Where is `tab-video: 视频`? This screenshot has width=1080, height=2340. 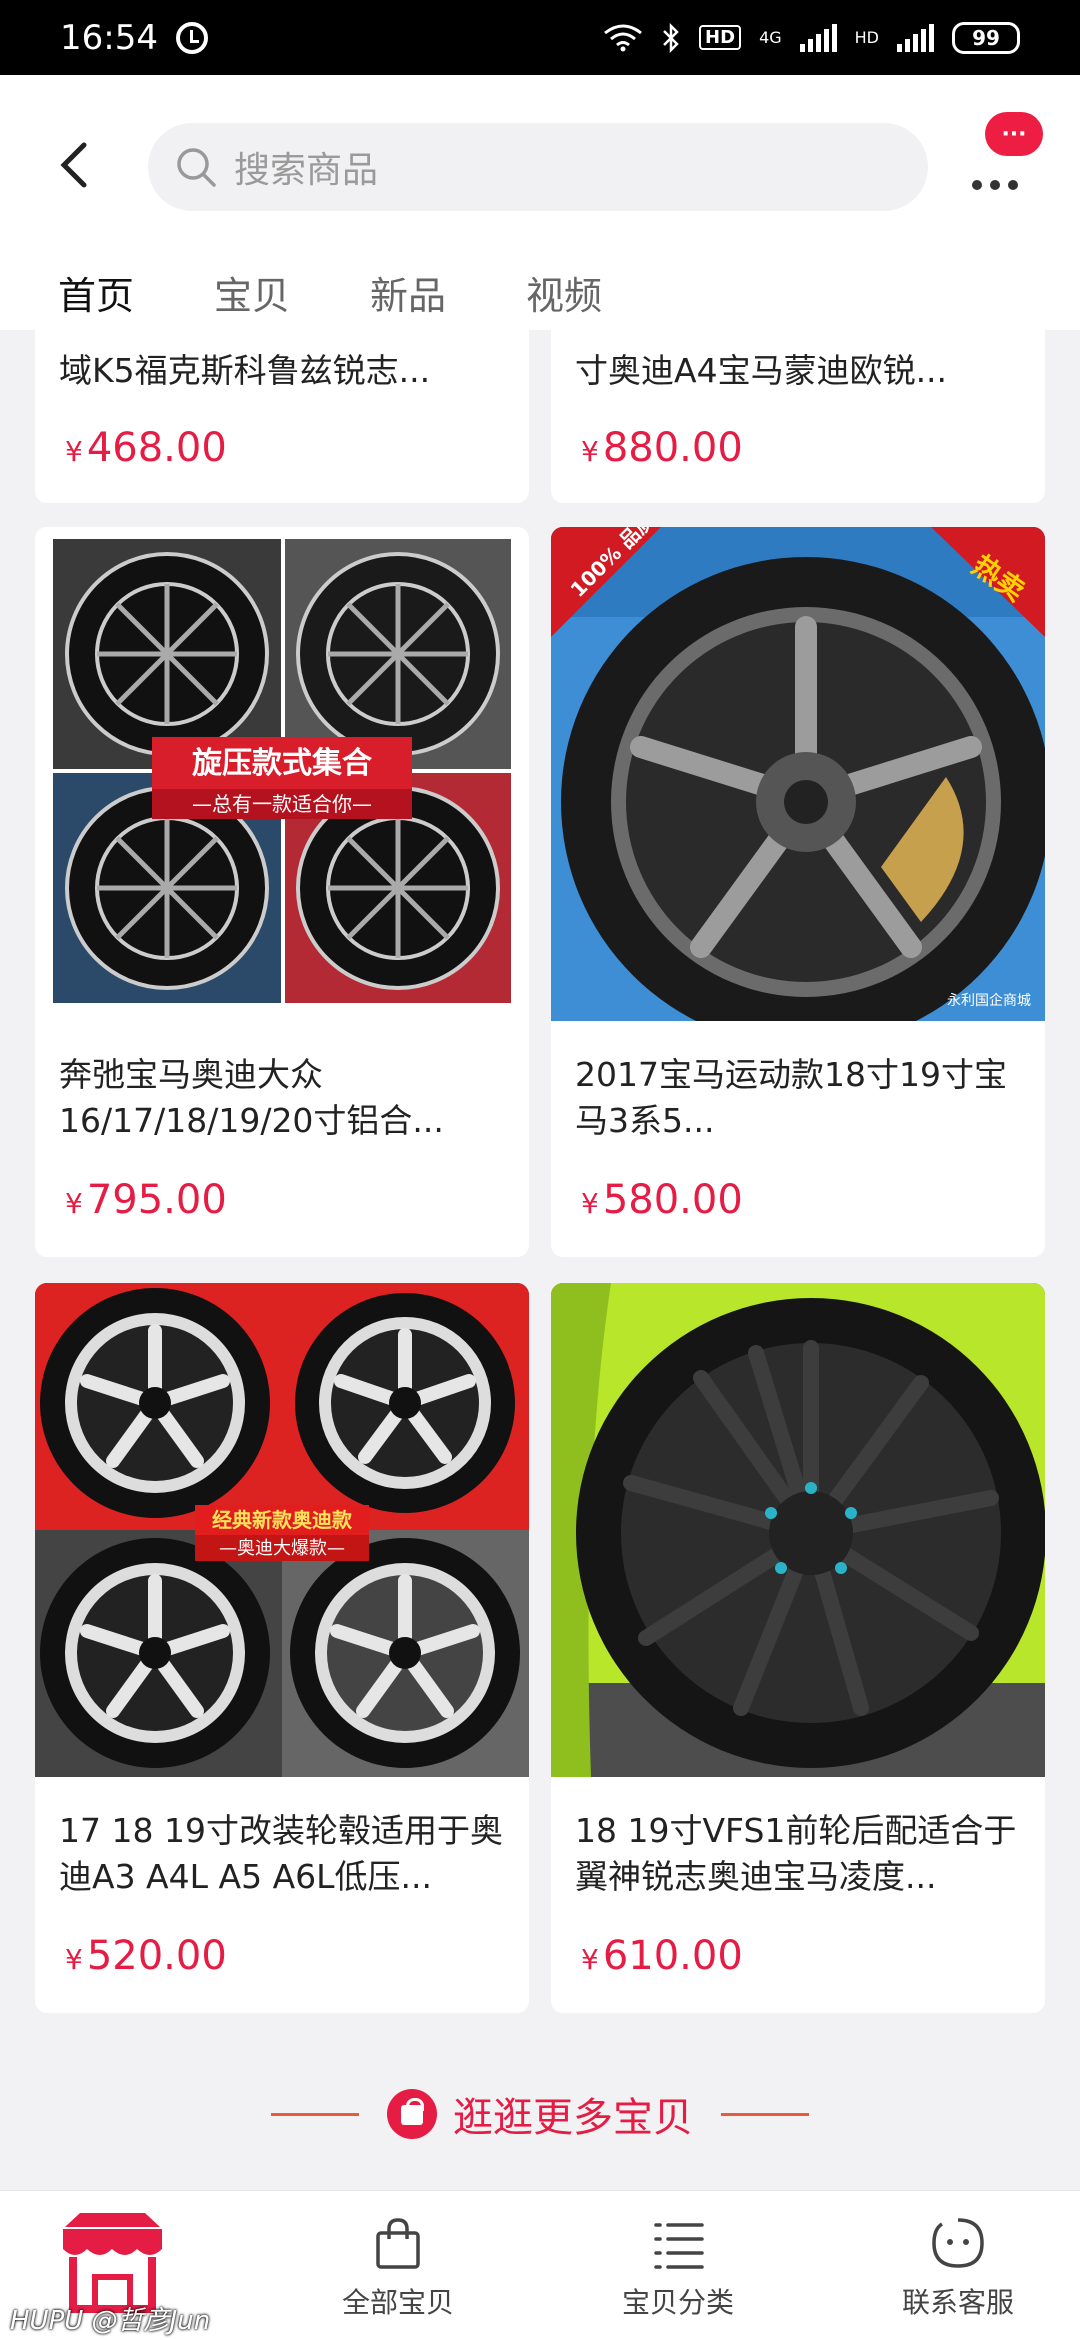 tab-video: 视频 is located at coordinates (564, 298).